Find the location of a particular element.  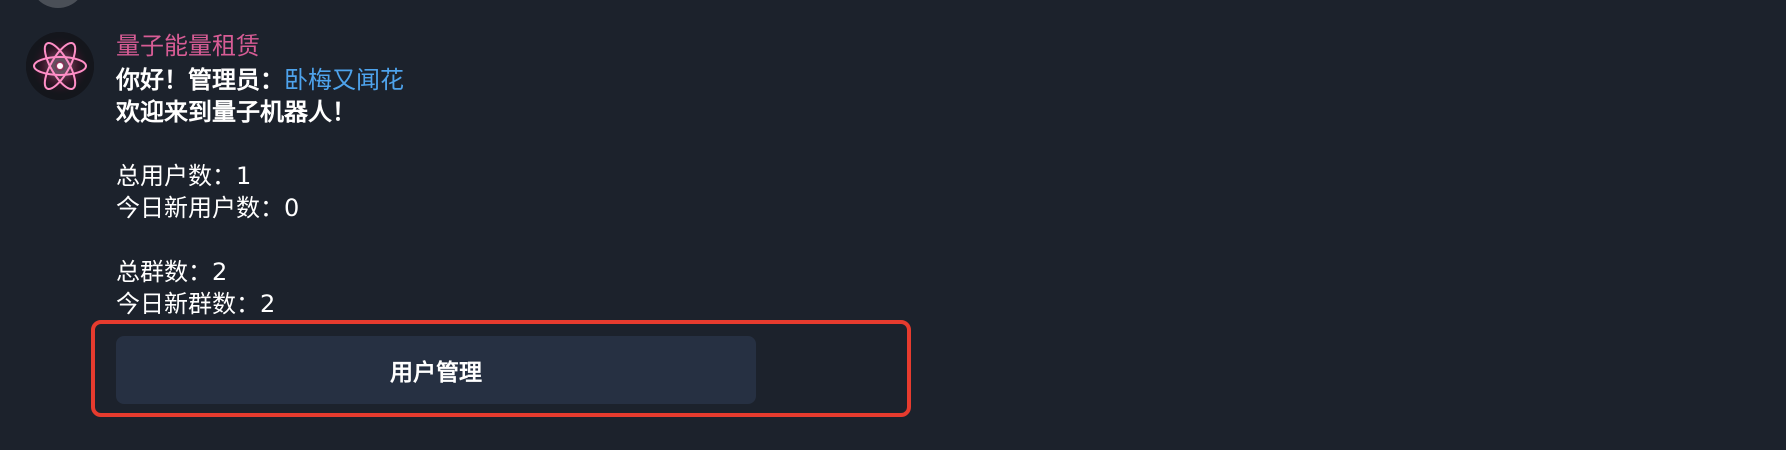

sender-name: 量子能量租赁 is located at coordinates (260, 46).